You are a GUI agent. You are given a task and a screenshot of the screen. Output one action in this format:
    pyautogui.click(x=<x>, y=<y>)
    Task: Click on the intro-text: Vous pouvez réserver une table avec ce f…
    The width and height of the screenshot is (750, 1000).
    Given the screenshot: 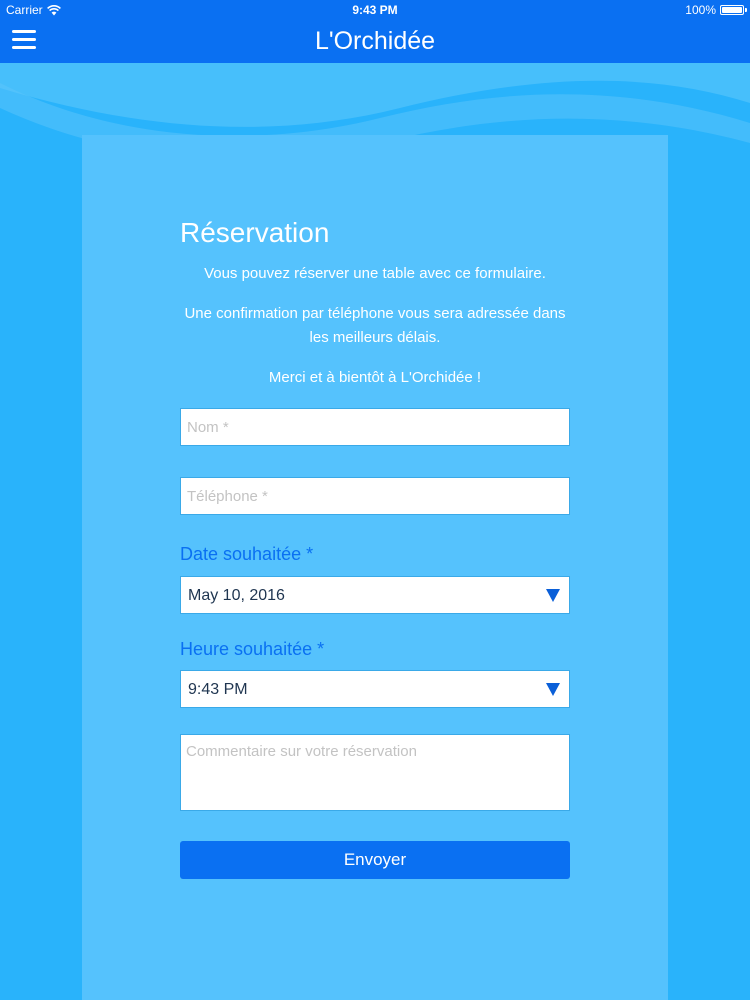 What is the action you would take?
    pyautogui.click(x=375, y=273)
    